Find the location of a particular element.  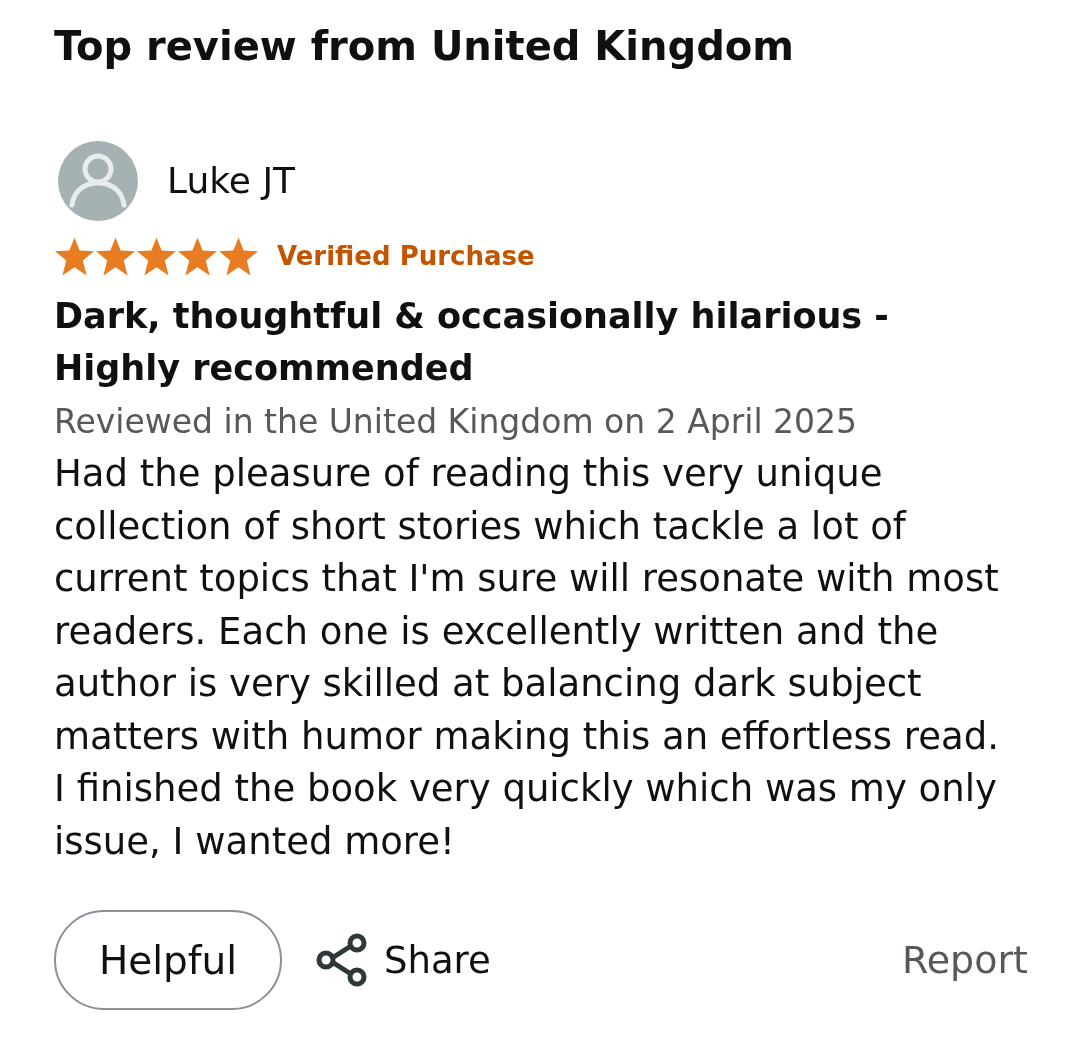

avatar-icon is located at coordinates (98, 181).